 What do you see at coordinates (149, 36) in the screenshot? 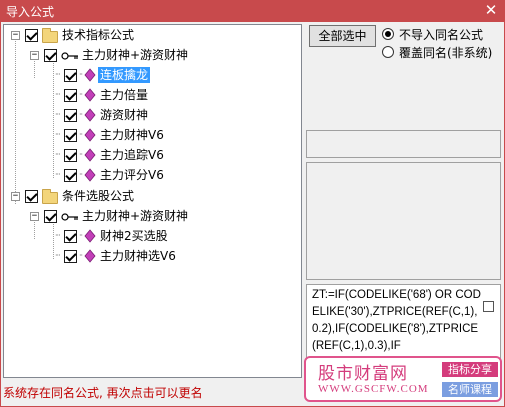
I see `tree-node-group: − 技术指标公式` at bounding box center [149, 36].